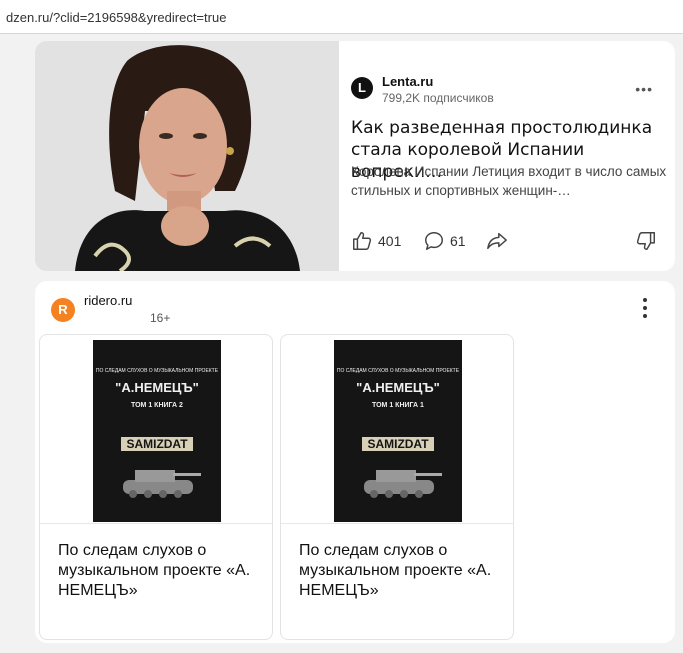  Describe the element at coordinates (444, 241) in the screenshot. I see `comment-button: 61` at that location.